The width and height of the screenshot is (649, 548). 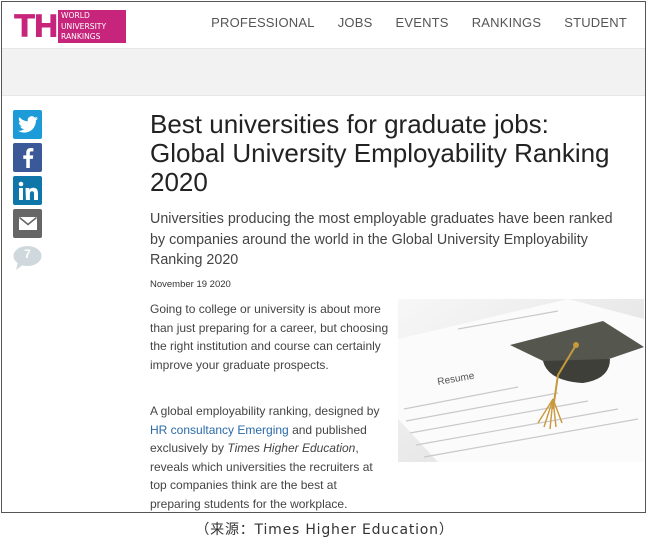 I want to click on envelope-icon, so click(x=27, y=223).